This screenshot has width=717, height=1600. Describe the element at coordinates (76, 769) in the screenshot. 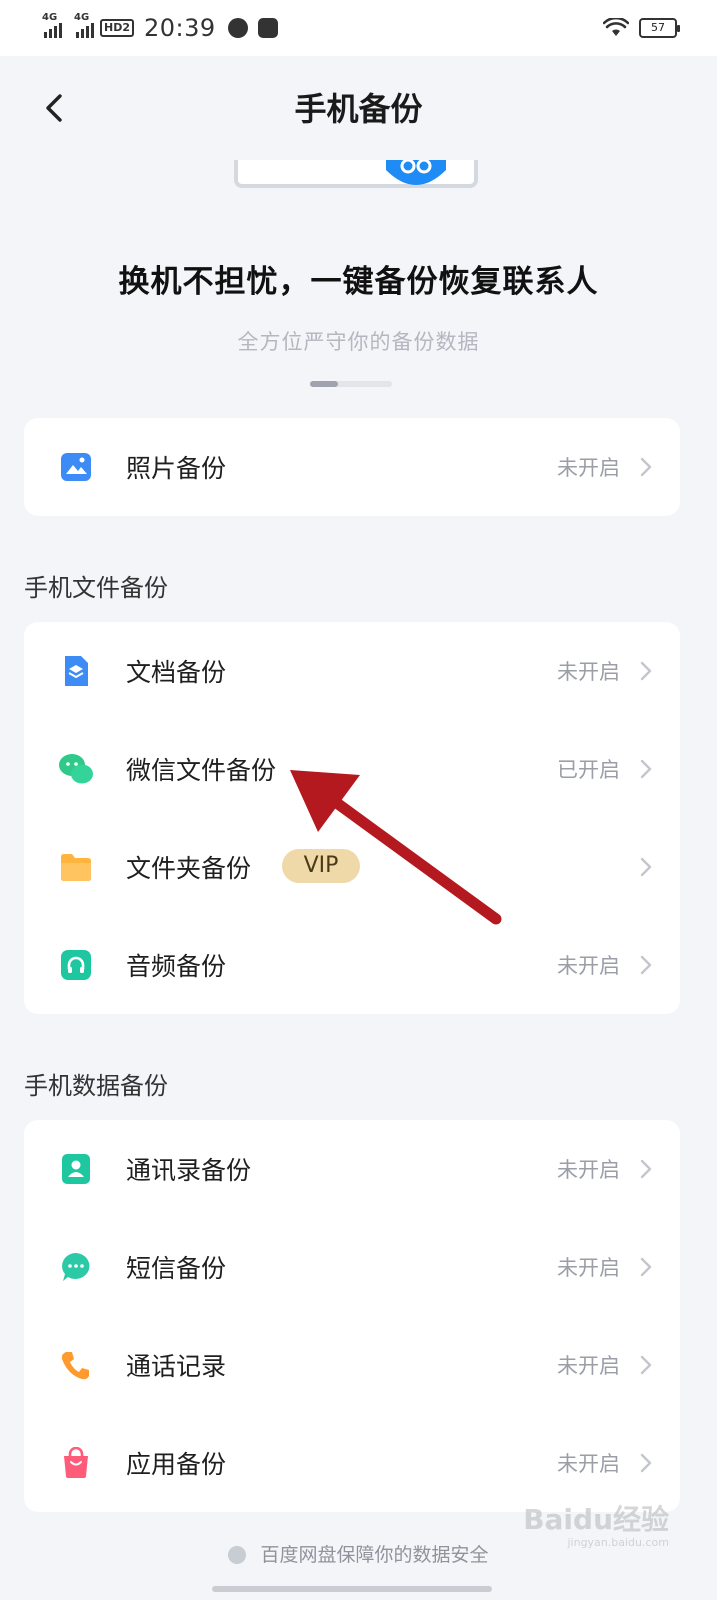

I see `wechat-icon` at that location.